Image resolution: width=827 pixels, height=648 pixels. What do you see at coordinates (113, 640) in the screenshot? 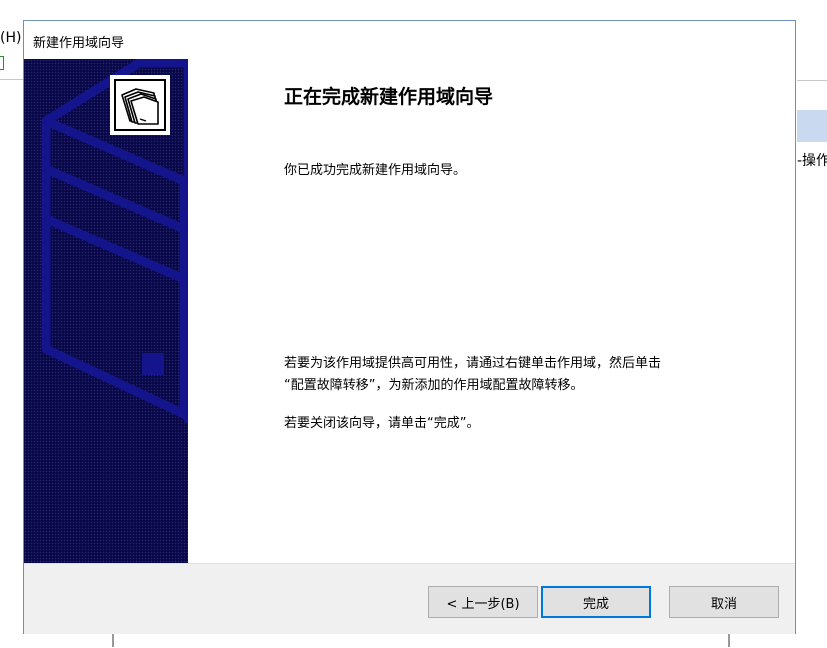
I see `background-divider-left` at bounding box center [113, 640].